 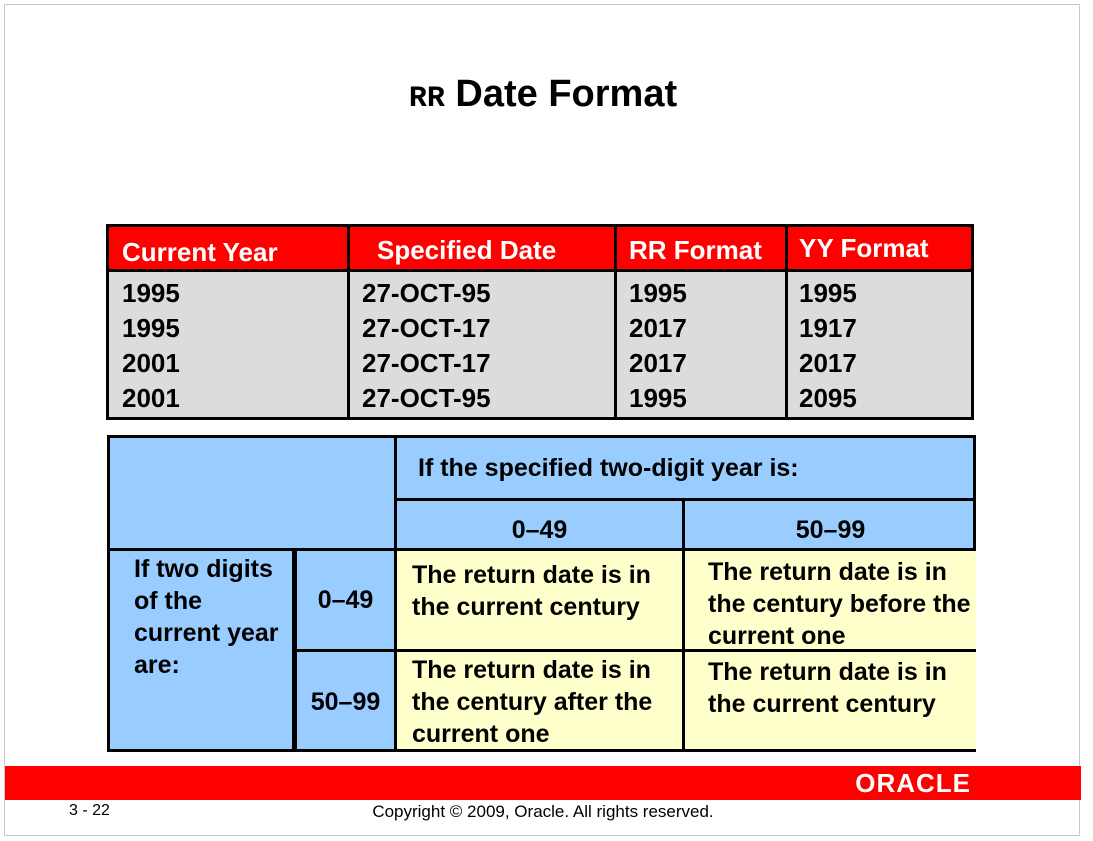 What do you see at coordinates (467, 250) in the screenshot?
I see `header-specified-date: Specified Date` at bounding box center [467, 250].